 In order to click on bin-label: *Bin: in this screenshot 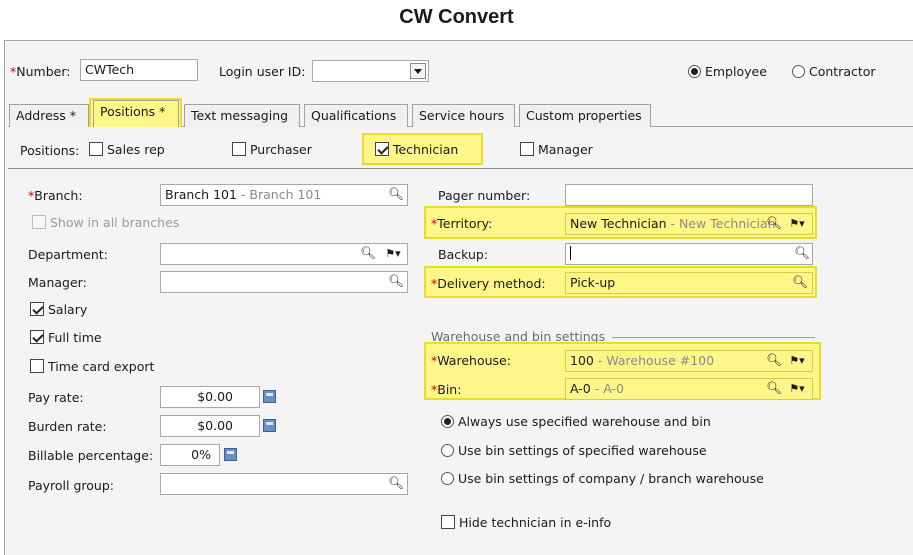, I will do `click(446, 389)`.